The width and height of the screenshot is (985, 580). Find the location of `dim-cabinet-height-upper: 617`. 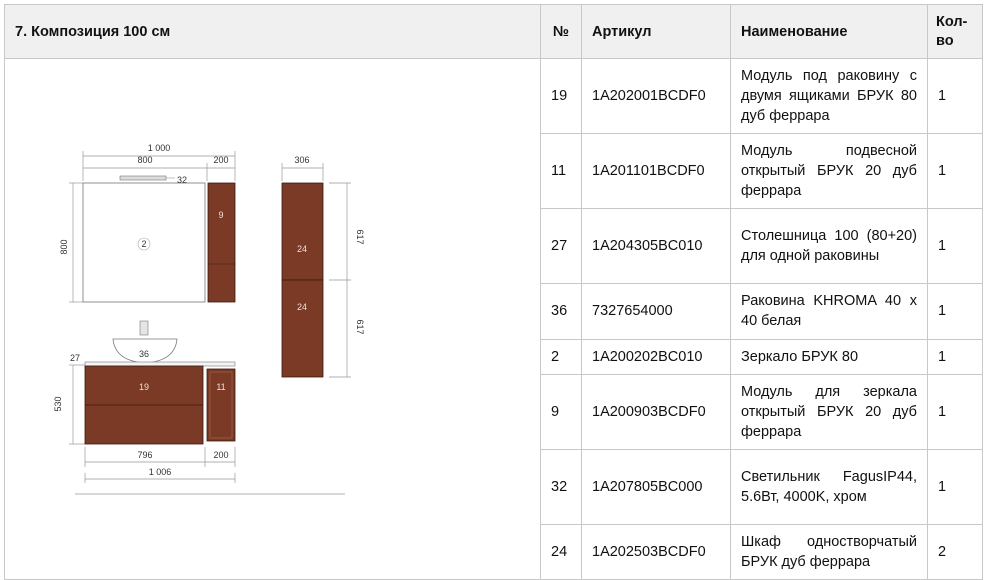

dim-cabinet-height-upper: 617 is located at coordinates (360, 236).